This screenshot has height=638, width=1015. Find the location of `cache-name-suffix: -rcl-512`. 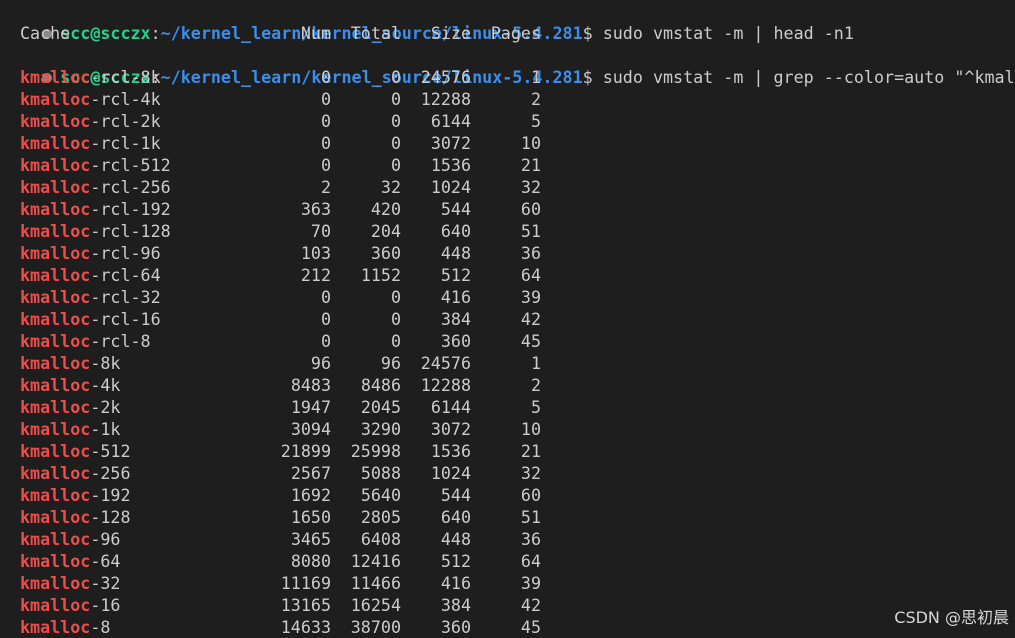

cache-name-suffix: -rcl-512 is located at coordinates (130, 165).